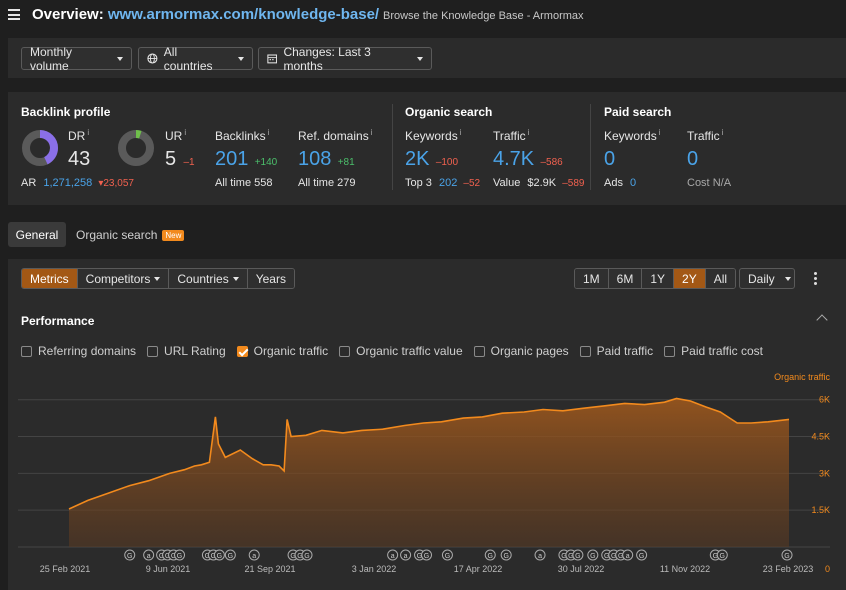 The height and width of the screenshot is (590, 846). What do you see at coordinates (78, 351) in the screenshot?
I see `checkbox-referring-domains: Referring domains` at bounding box center [78, 351].